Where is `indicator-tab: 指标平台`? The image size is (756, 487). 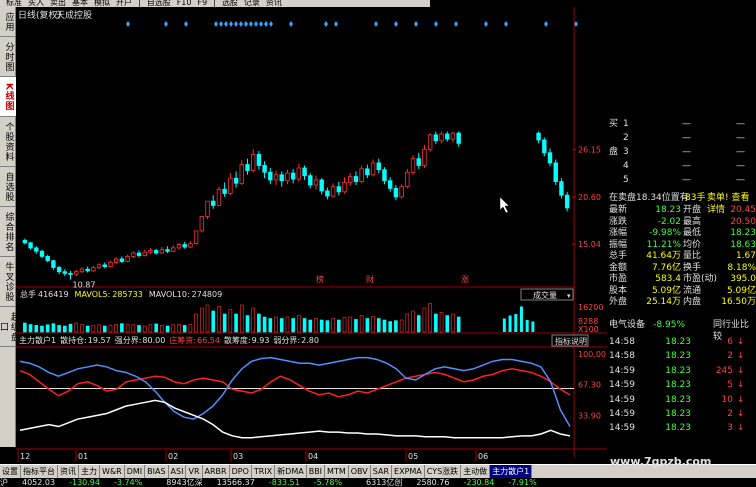
indicator-tab: 指标平台 is located at coordinates (39, 471).